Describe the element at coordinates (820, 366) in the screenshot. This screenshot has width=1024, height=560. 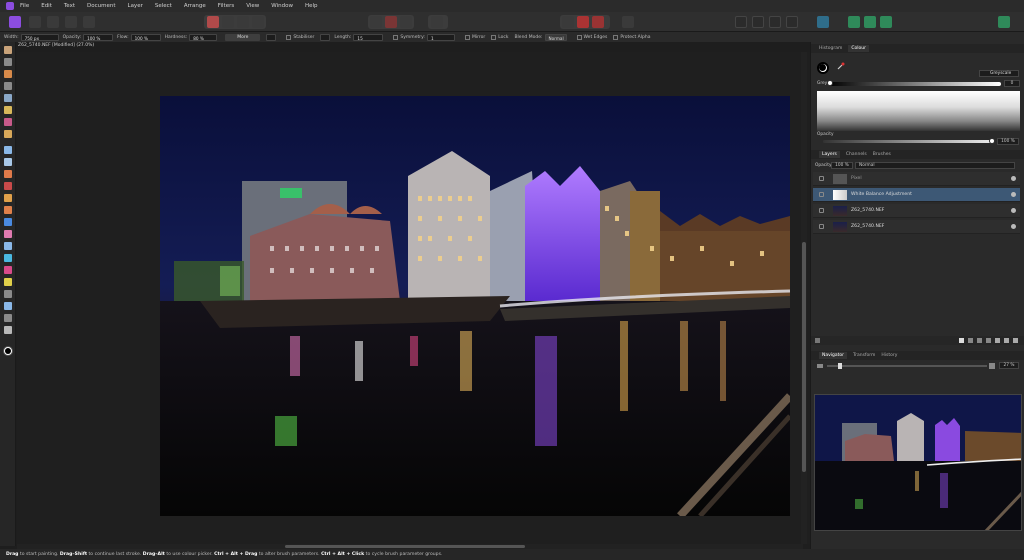
I see `zoom-out-icon` at that location.